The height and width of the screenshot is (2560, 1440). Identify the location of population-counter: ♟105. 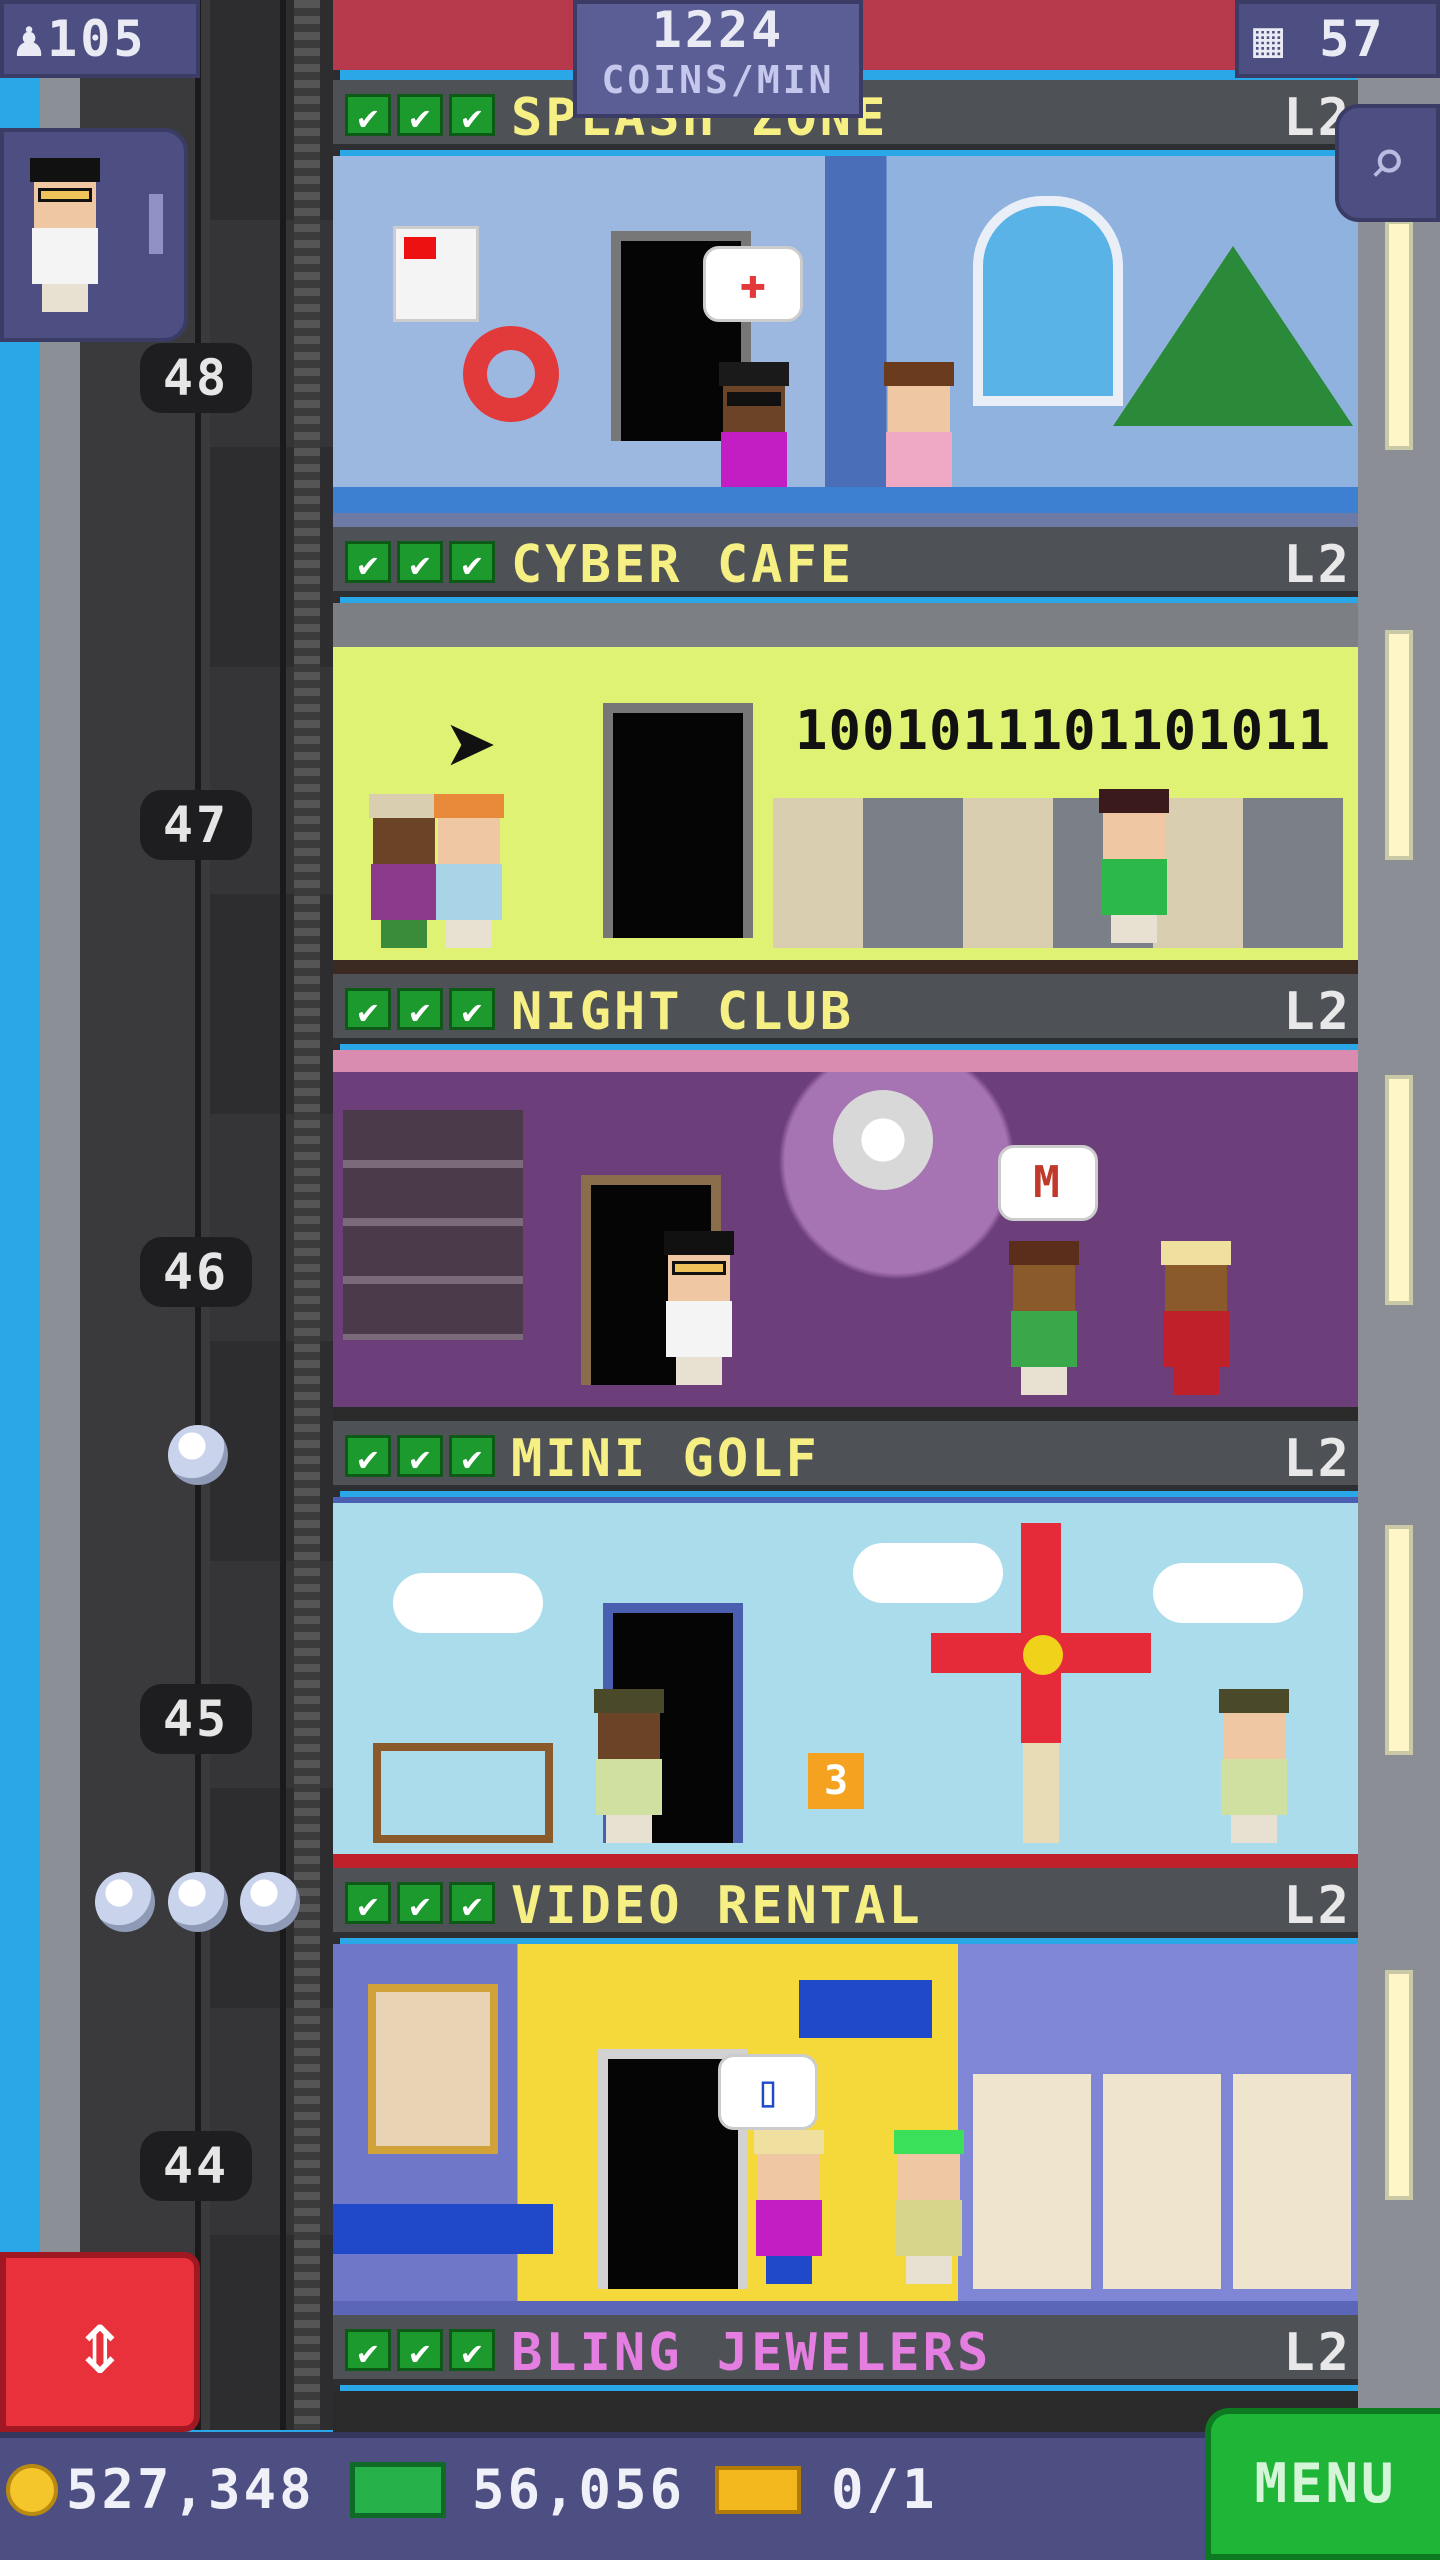
(100, 39).